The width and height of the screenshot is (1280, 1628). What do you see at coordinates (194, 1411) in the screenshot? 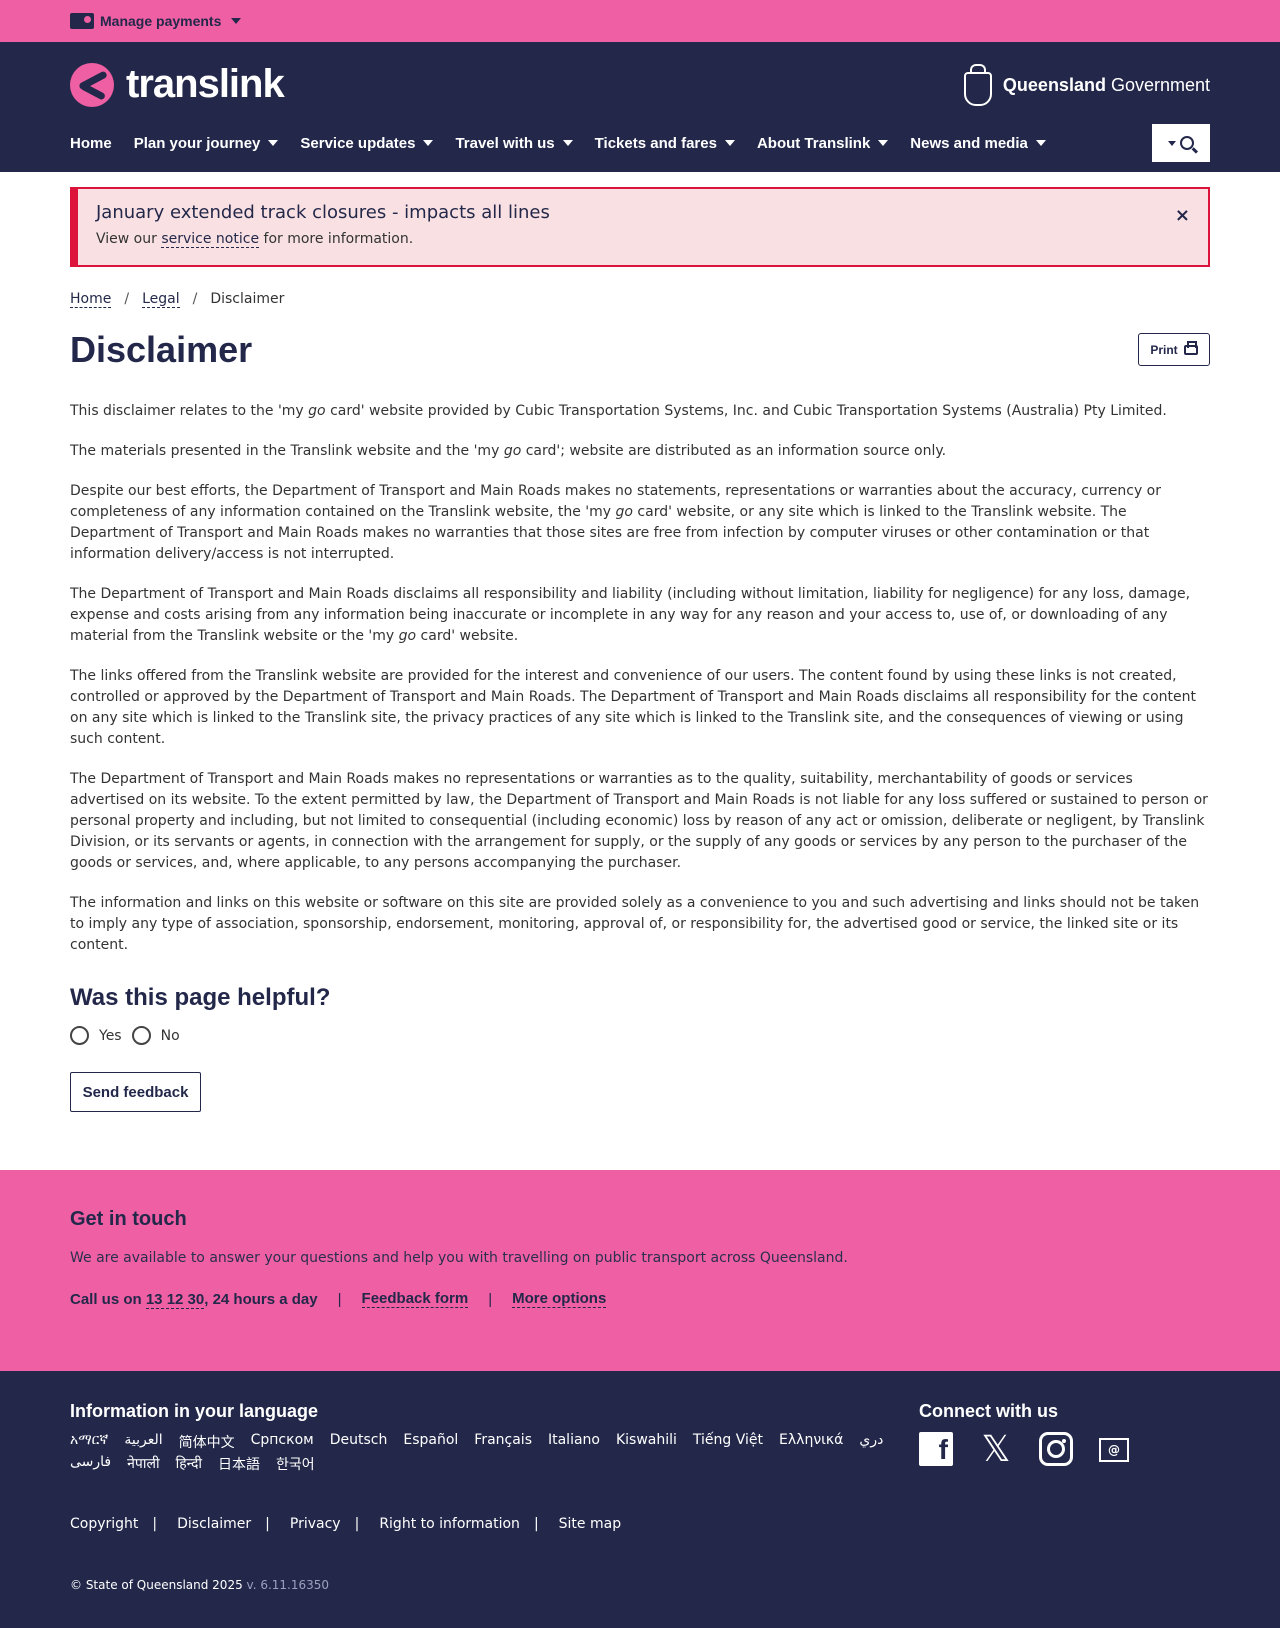
I see `language-heading: Information in your language` at bounding box center [194, 1411].